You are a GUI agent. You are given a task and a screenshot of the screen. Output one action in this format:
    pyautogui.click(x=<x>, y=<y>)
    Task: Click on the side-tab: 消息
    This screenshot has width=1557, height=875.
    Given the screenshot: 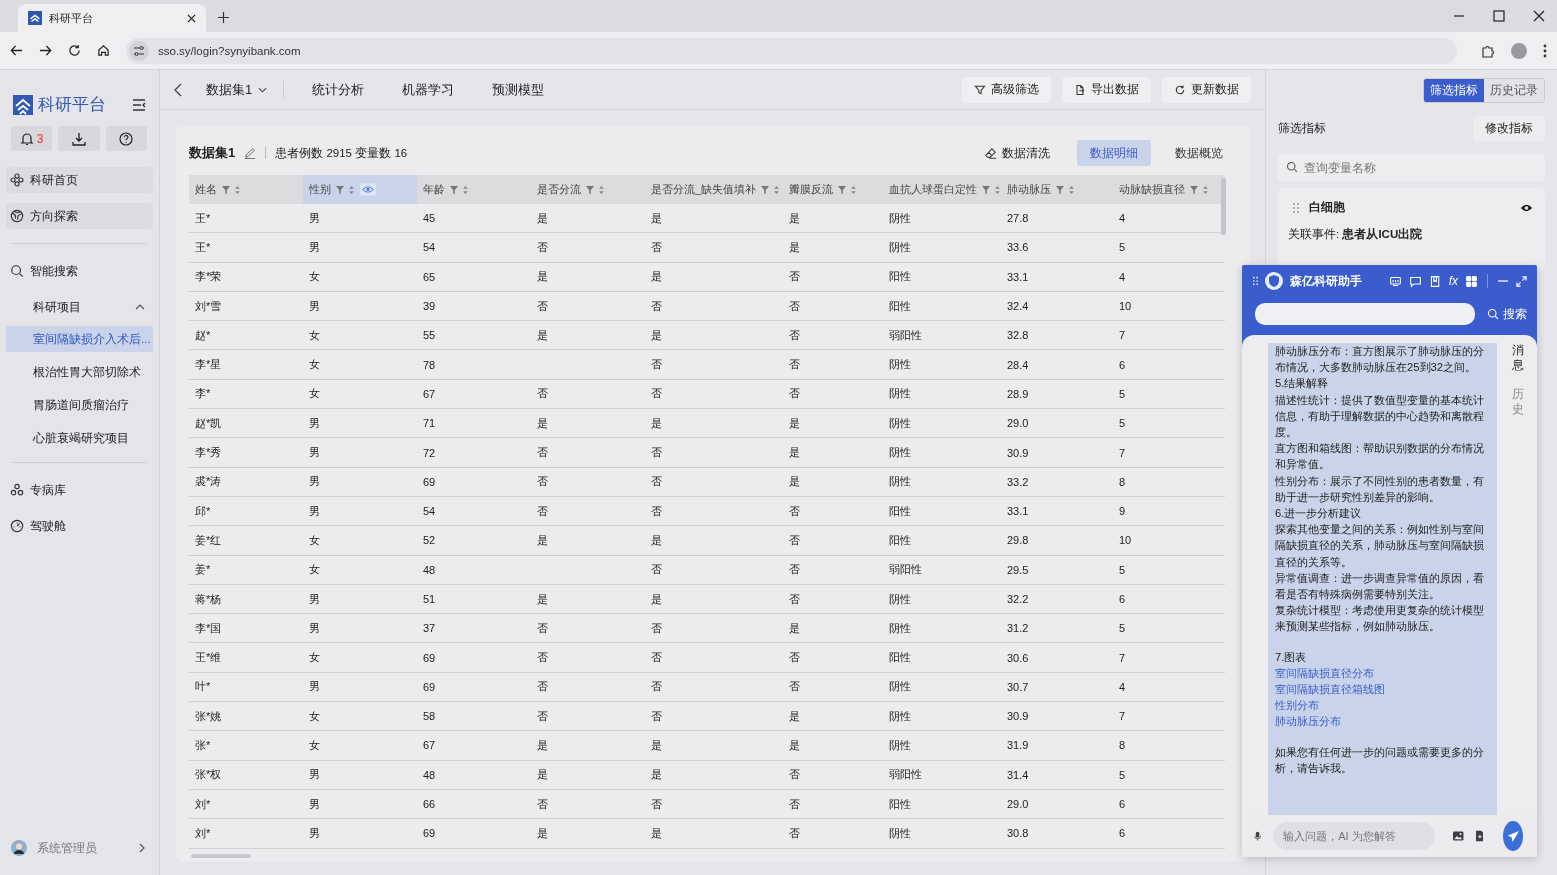 What is the action you would take?
    pyautogui.click(x=1518, y=358)
    